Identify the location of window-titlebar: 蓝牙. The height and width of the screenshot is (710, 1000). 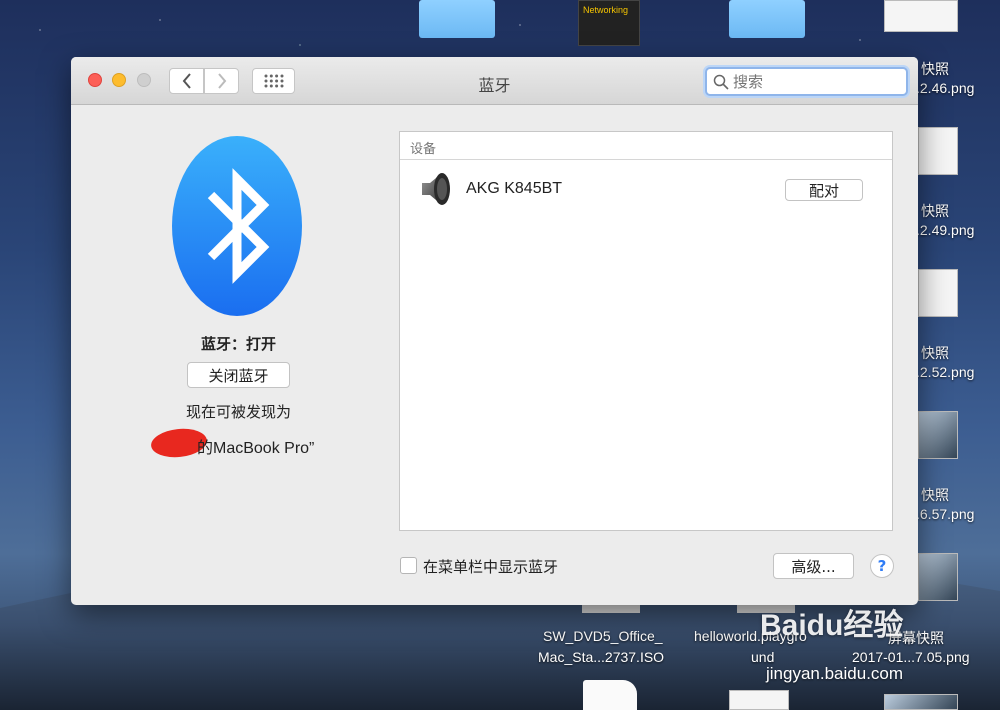
(494, 81).